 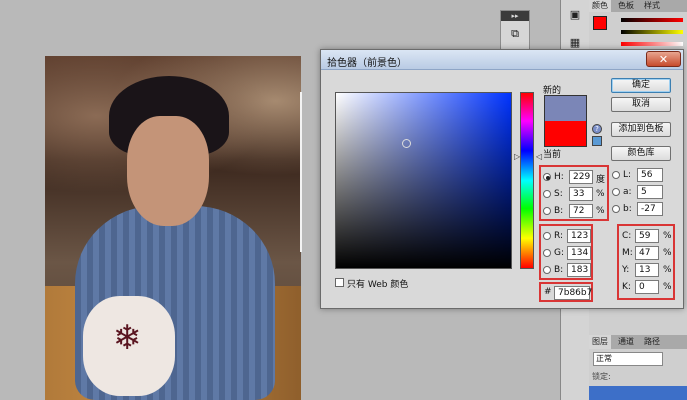 I want to click on history-icon: ⧉, so click(x=515, y=34).